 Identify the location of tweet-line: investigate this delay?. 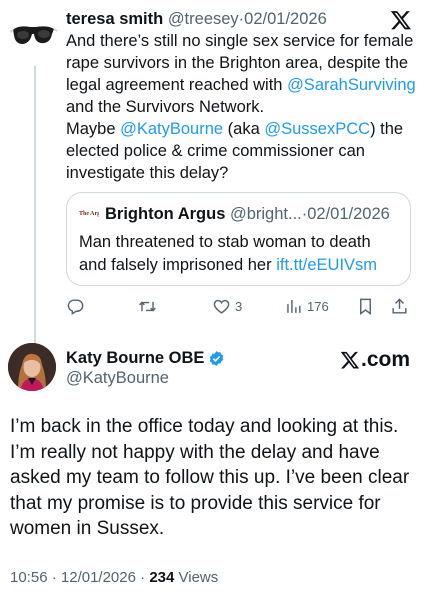
(147, 173).